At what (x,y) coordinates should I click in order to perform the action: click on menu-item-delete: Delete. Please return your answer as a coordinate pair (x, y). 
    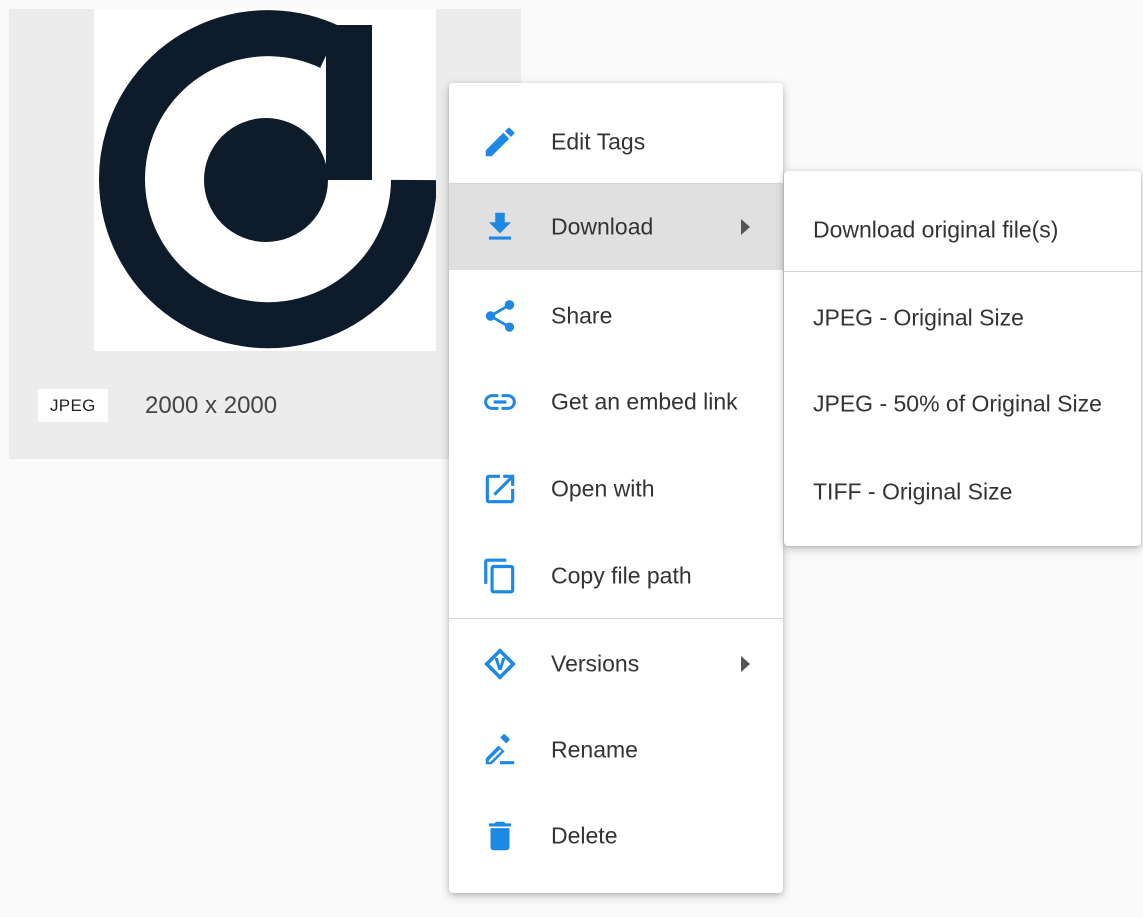
    Looking at the image, I should click on (616, 836).